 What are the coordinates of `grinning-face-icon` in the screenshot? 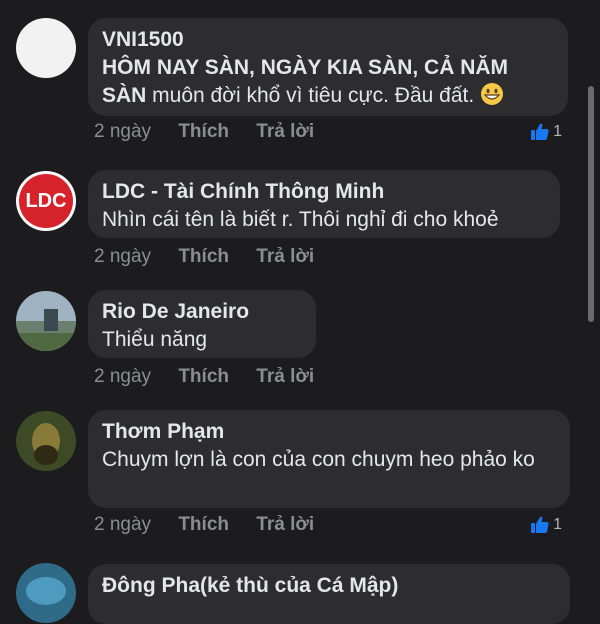 It's located at (492, 98).